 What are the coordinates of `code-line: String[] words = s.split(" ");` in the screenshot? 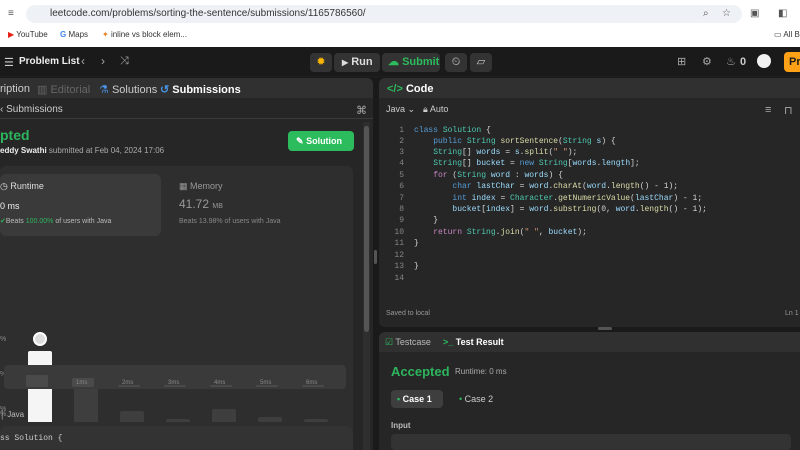 It's located at (495, 152).